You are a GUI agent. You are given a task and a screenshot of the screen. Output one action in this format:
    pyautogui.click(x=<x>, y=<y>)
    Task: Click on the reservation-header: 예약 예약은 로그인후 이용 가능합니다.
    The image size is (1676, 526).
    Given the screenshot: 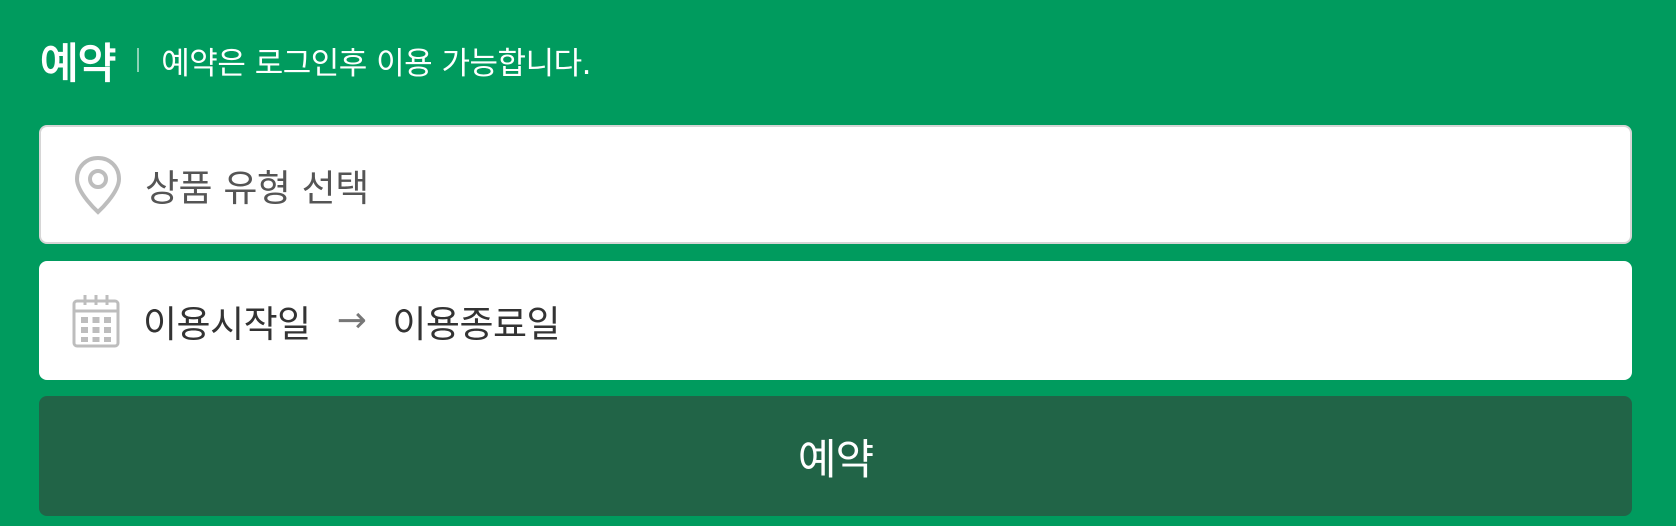 What is the action you would take?
    pyautogui.click(x=315, y=60)
    